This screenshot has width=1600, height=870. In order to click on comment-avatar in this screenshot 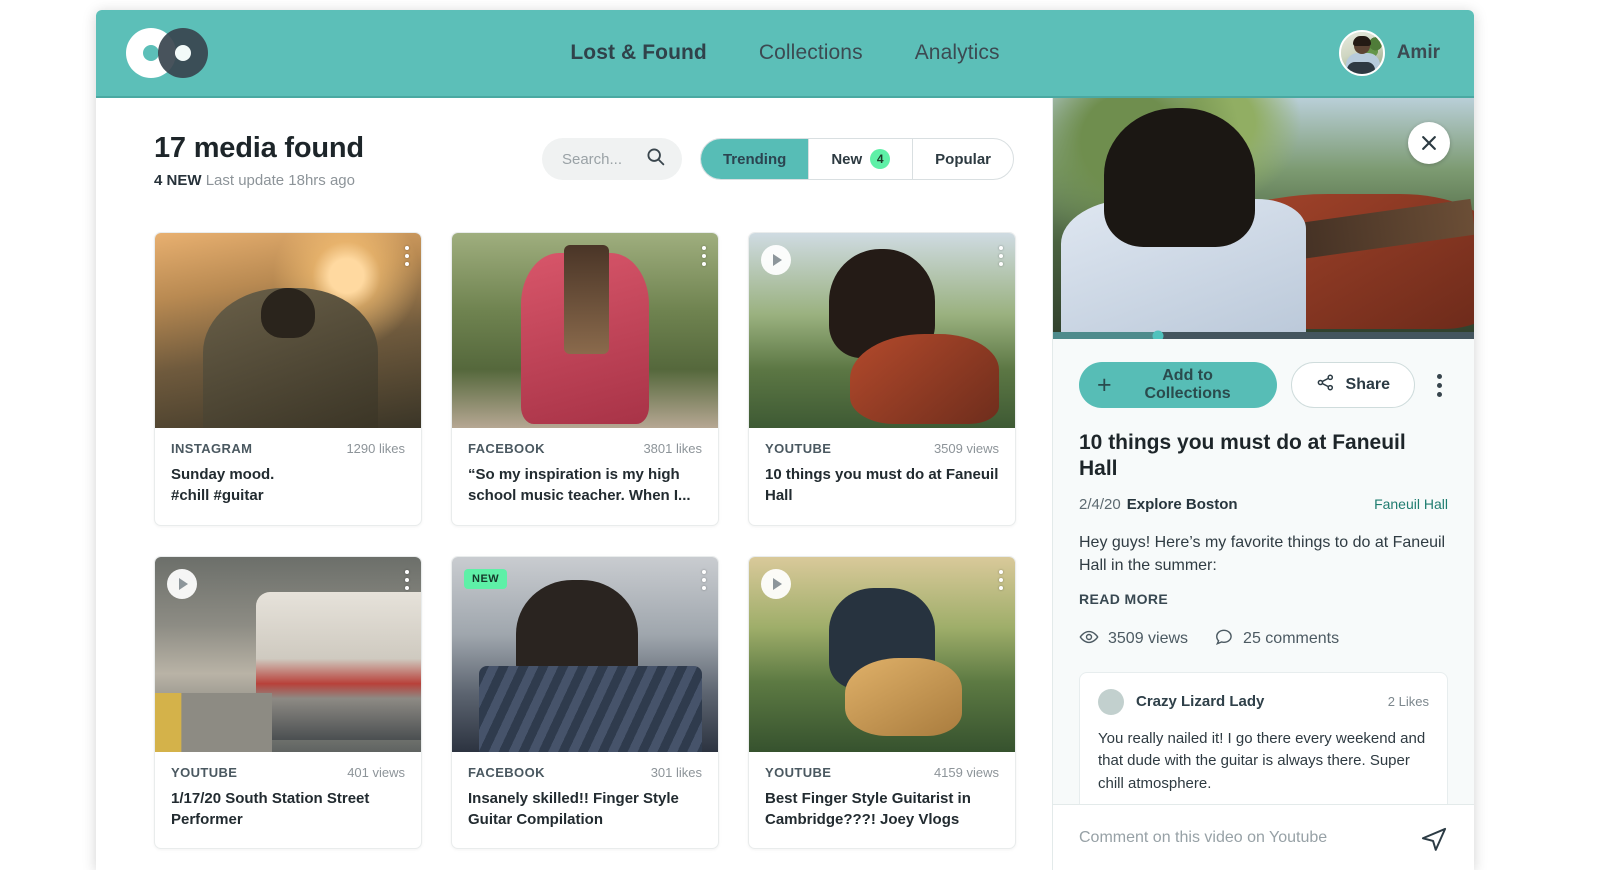, I will do `click(1111, 701)`.